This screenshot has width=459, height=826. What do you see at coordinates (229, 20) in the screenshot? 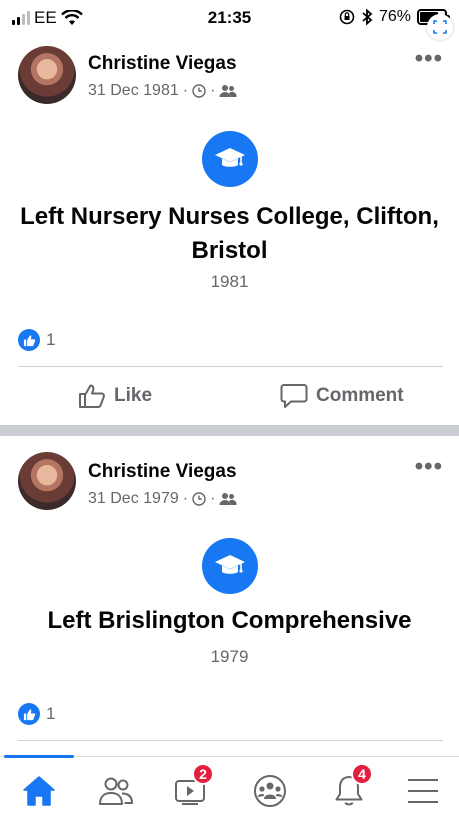
I see `status-bar: EE 21:35 76%` at bounding box center [229, 20].